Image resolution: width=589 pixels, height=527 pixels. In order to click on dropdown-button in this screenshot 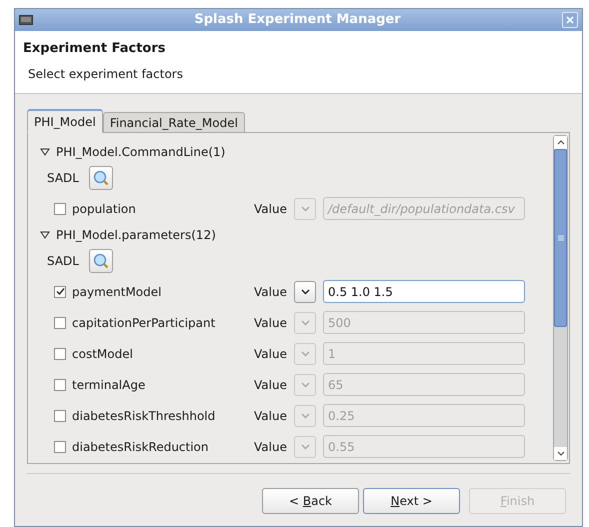, I will do `click(305, 291)`.